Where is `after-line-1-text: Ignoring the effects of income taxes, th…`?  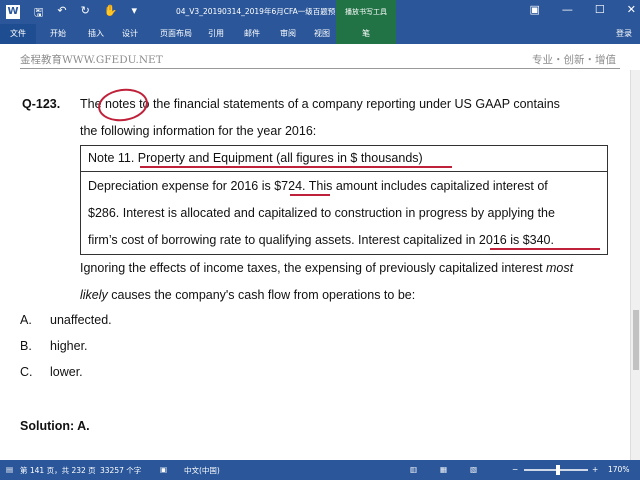
after-line-1-text: Ignoring the effects of income taxes, th… is located at coordinates (313, 268).